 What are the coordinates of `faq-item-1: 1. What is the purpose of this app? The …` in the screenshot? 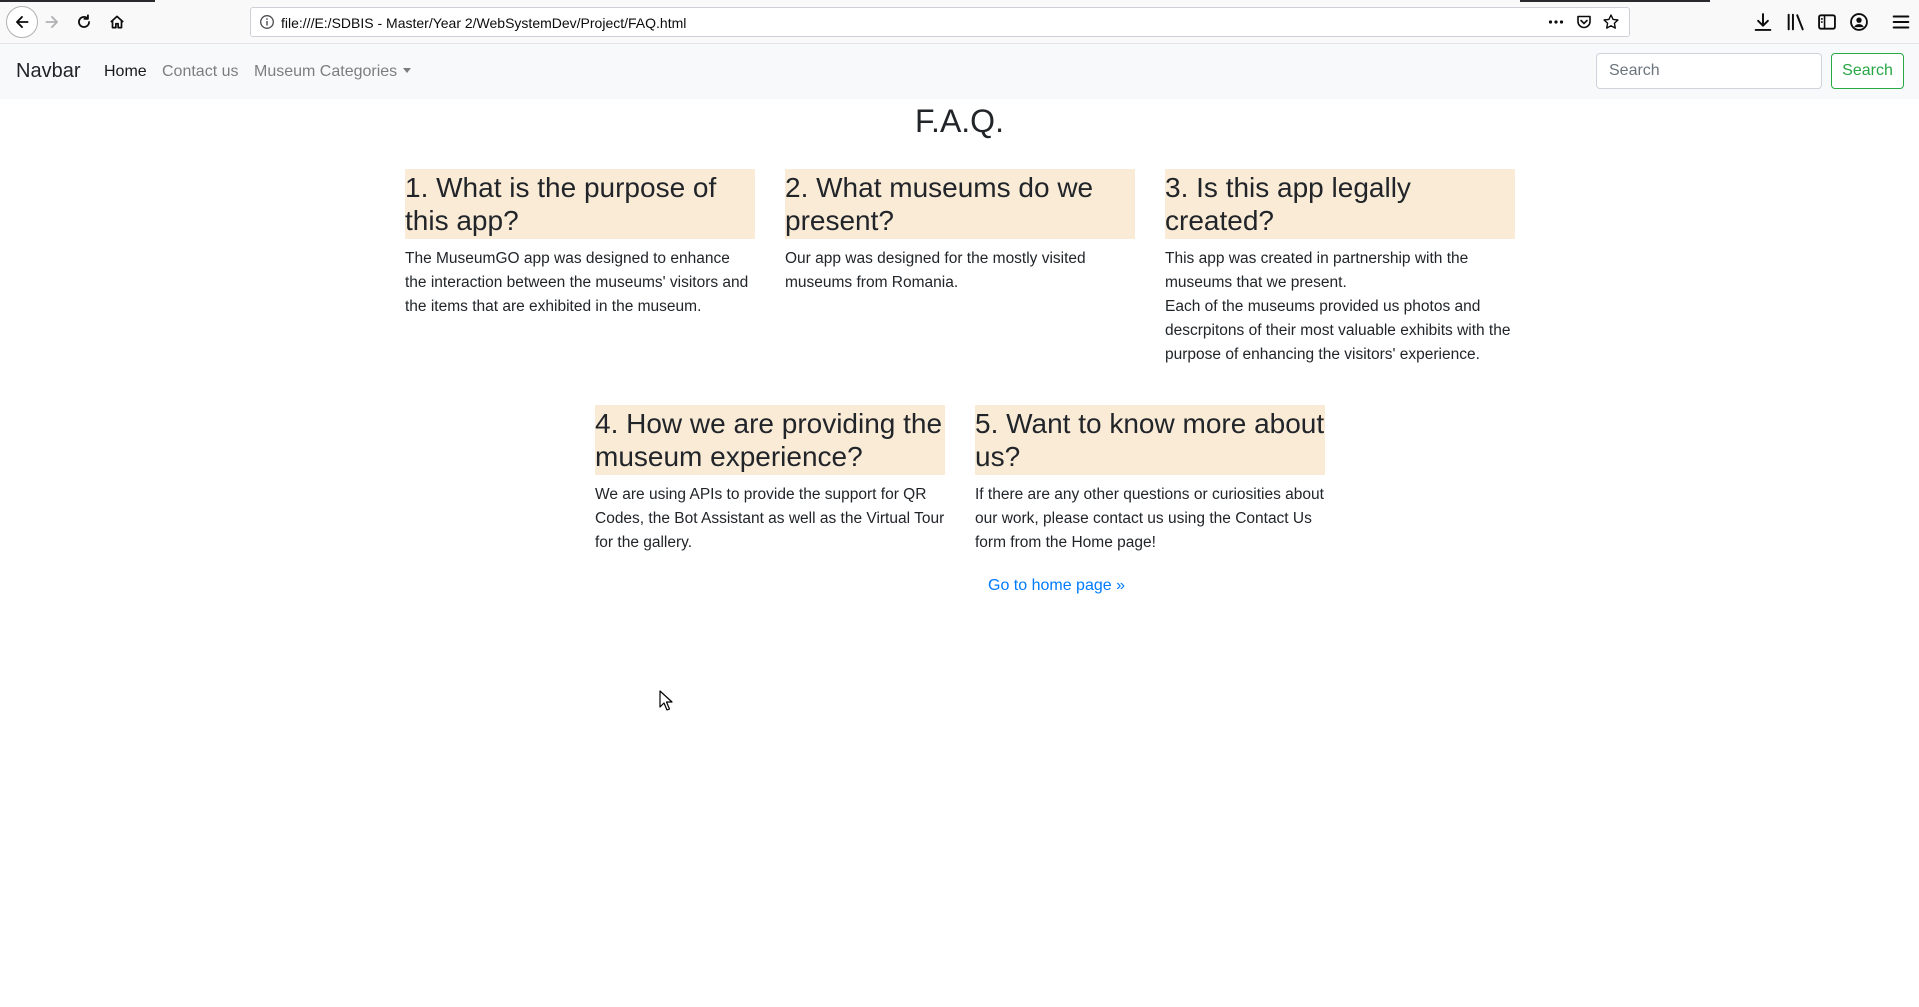 It's located at (580, 244).